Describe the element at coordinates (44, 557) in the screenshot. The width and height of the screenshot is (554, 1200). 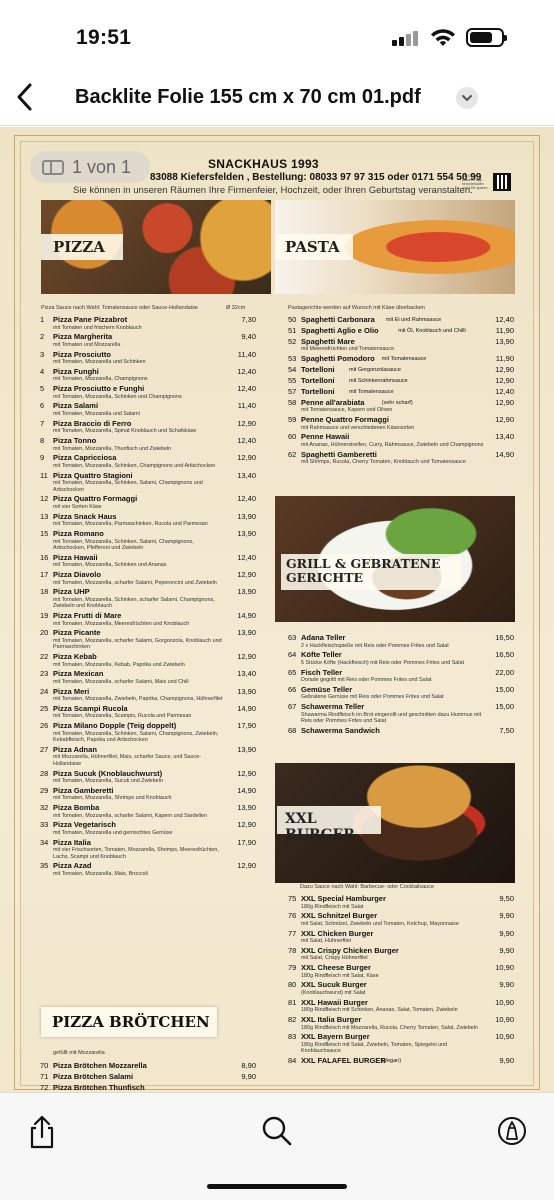
I see `pizza-item-number: 16` at that location.